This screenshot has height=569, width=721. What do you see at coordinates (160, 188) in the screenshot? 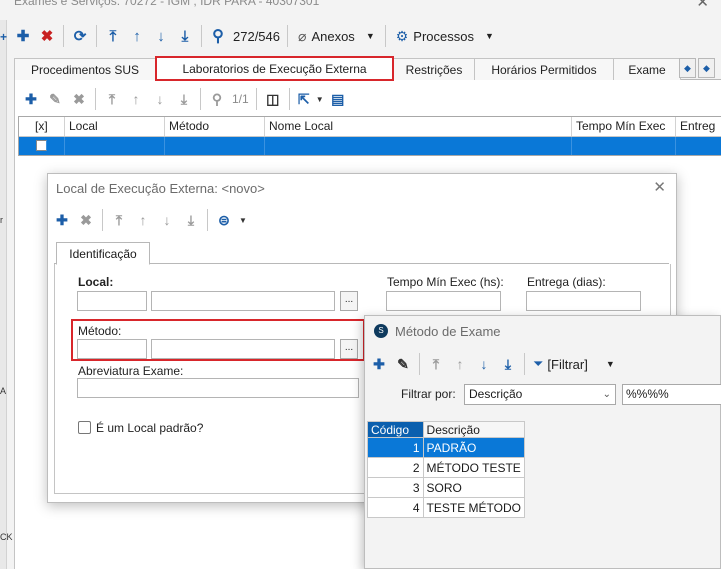
I see `dialog-title: Local de Execução Externa: <novo>` at bounding box center [160, 188].